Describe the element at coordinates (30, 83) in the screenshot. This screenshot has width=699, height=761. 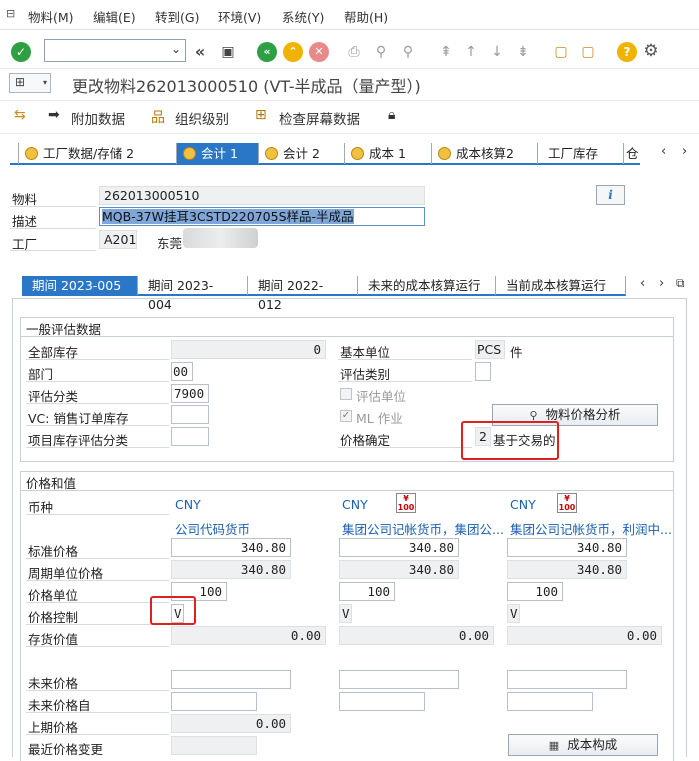
I see `layout-menu-button: ⊞ ▾` at that location.